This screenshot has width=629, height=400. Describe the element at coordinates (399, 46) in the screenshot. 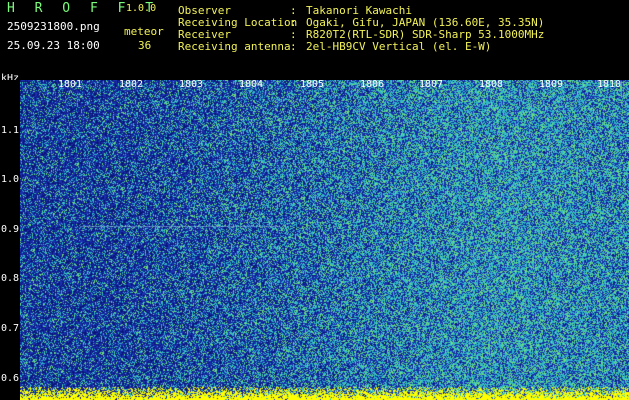

I see `antenna-value: 2el-HB9CV Vertical (el. E-W)` at that location.